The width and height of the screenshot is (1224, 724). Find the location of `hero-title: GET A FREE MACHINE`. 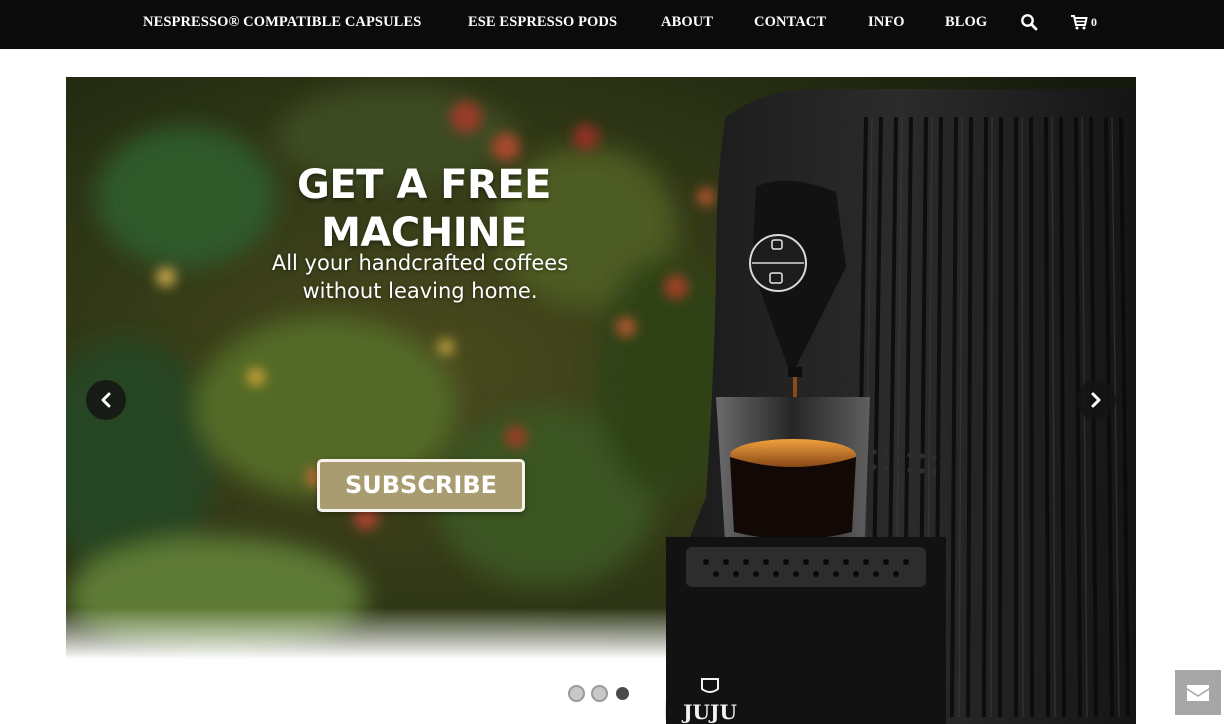

hero-title: GET A FREE MACHINE is located at coordinates (424, 209).